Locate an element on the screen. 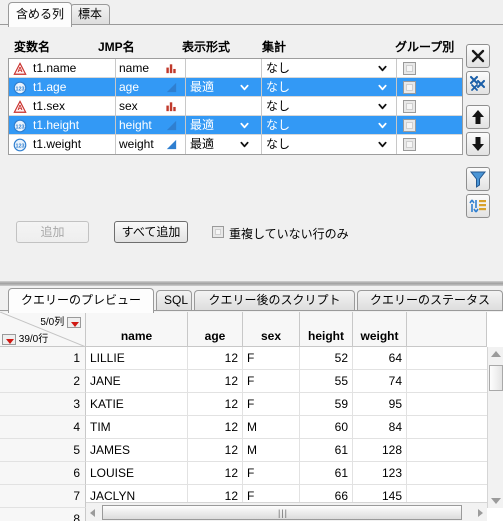 This screenshot has width=503, height=521. move-down-button is located at coordinates (478, 144).